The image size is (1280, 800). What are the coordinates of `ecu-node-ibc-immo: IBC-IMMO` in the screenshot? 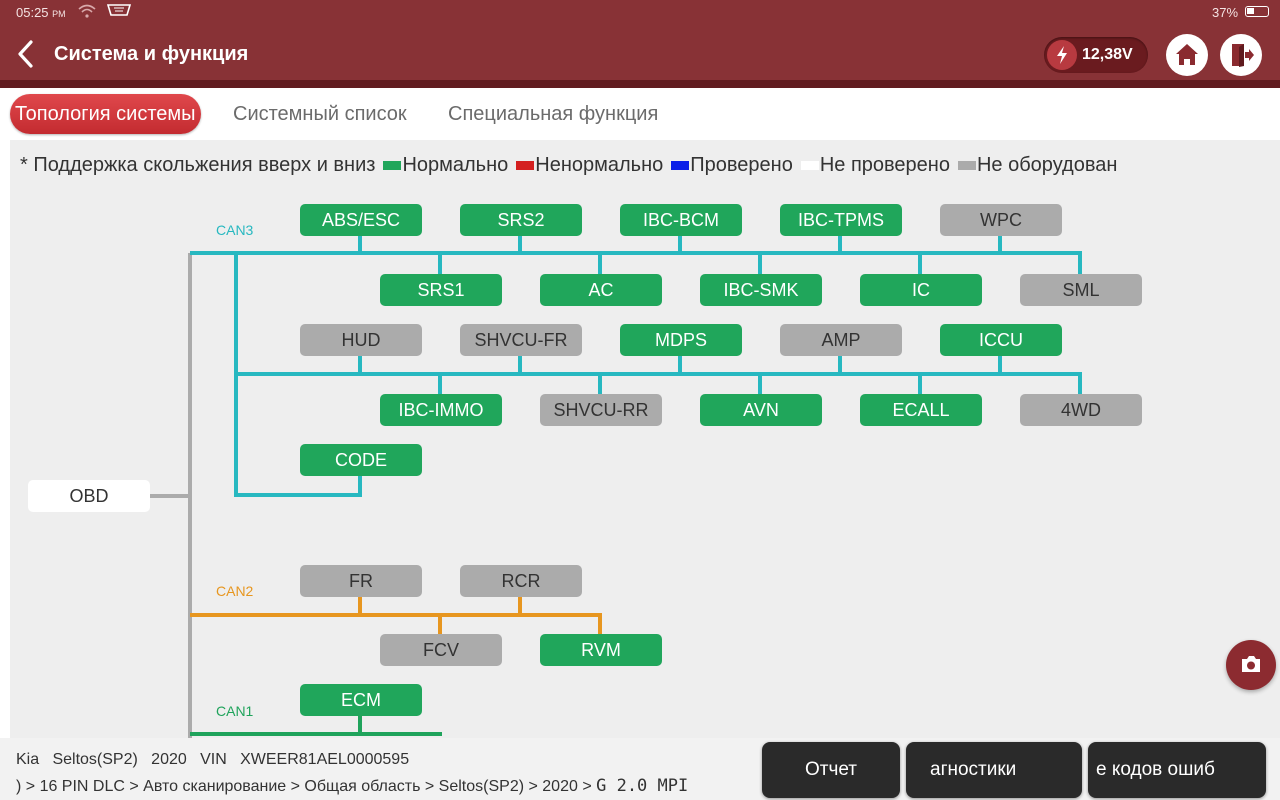 It's located at (441, 410).